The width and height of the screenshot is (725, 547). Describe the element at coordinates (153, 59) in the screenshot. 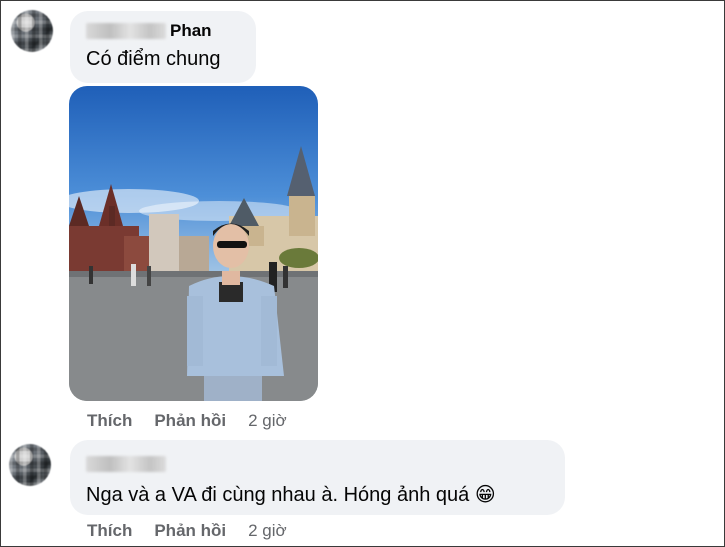

I see `comment-text: Có điểm chung` at that location.